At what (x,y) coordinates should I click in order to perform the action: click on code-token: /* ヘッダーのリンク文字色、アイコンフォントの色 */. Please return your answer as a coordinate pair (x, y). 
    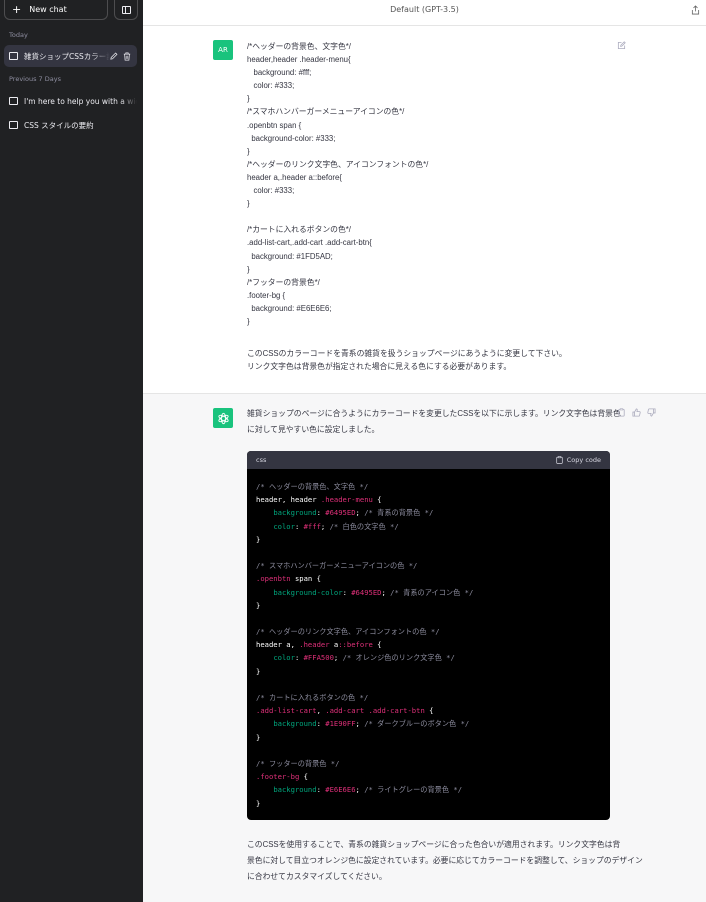
    Looking at the image, I should click on (348, 632).